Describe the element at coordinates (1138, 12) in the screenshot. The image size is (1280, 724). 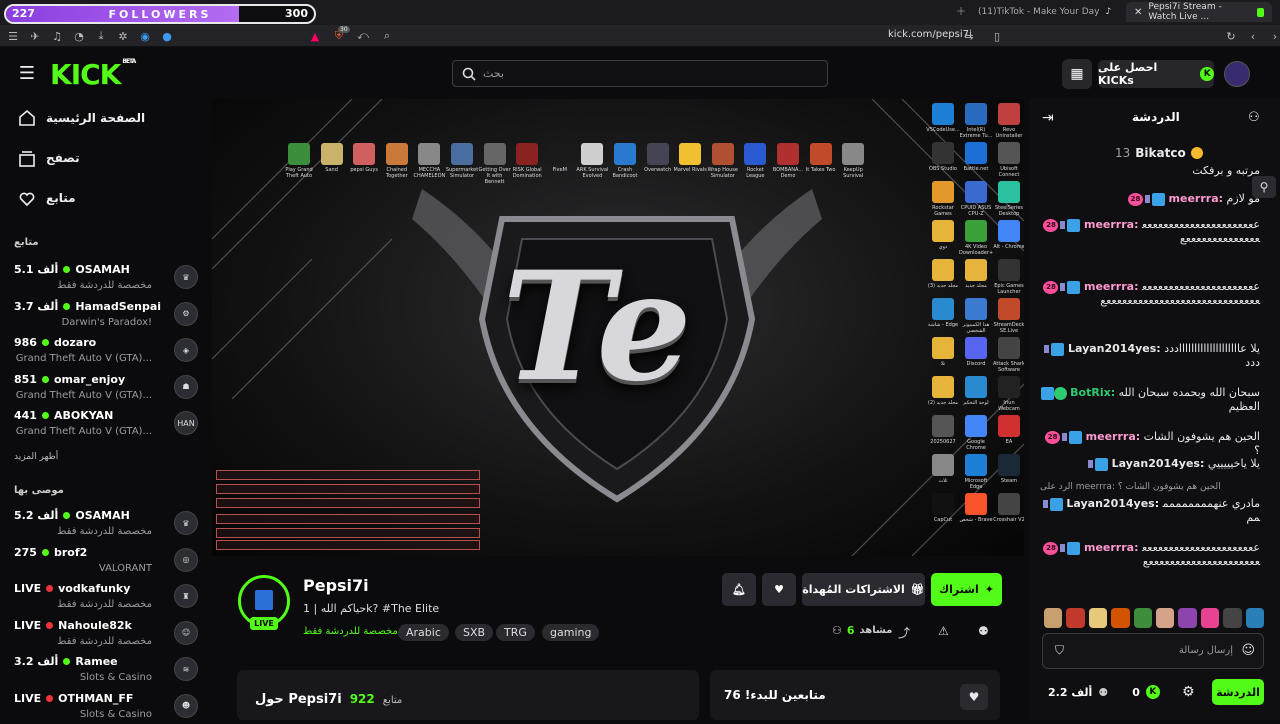
I see `close-icon: ✕` at that location.